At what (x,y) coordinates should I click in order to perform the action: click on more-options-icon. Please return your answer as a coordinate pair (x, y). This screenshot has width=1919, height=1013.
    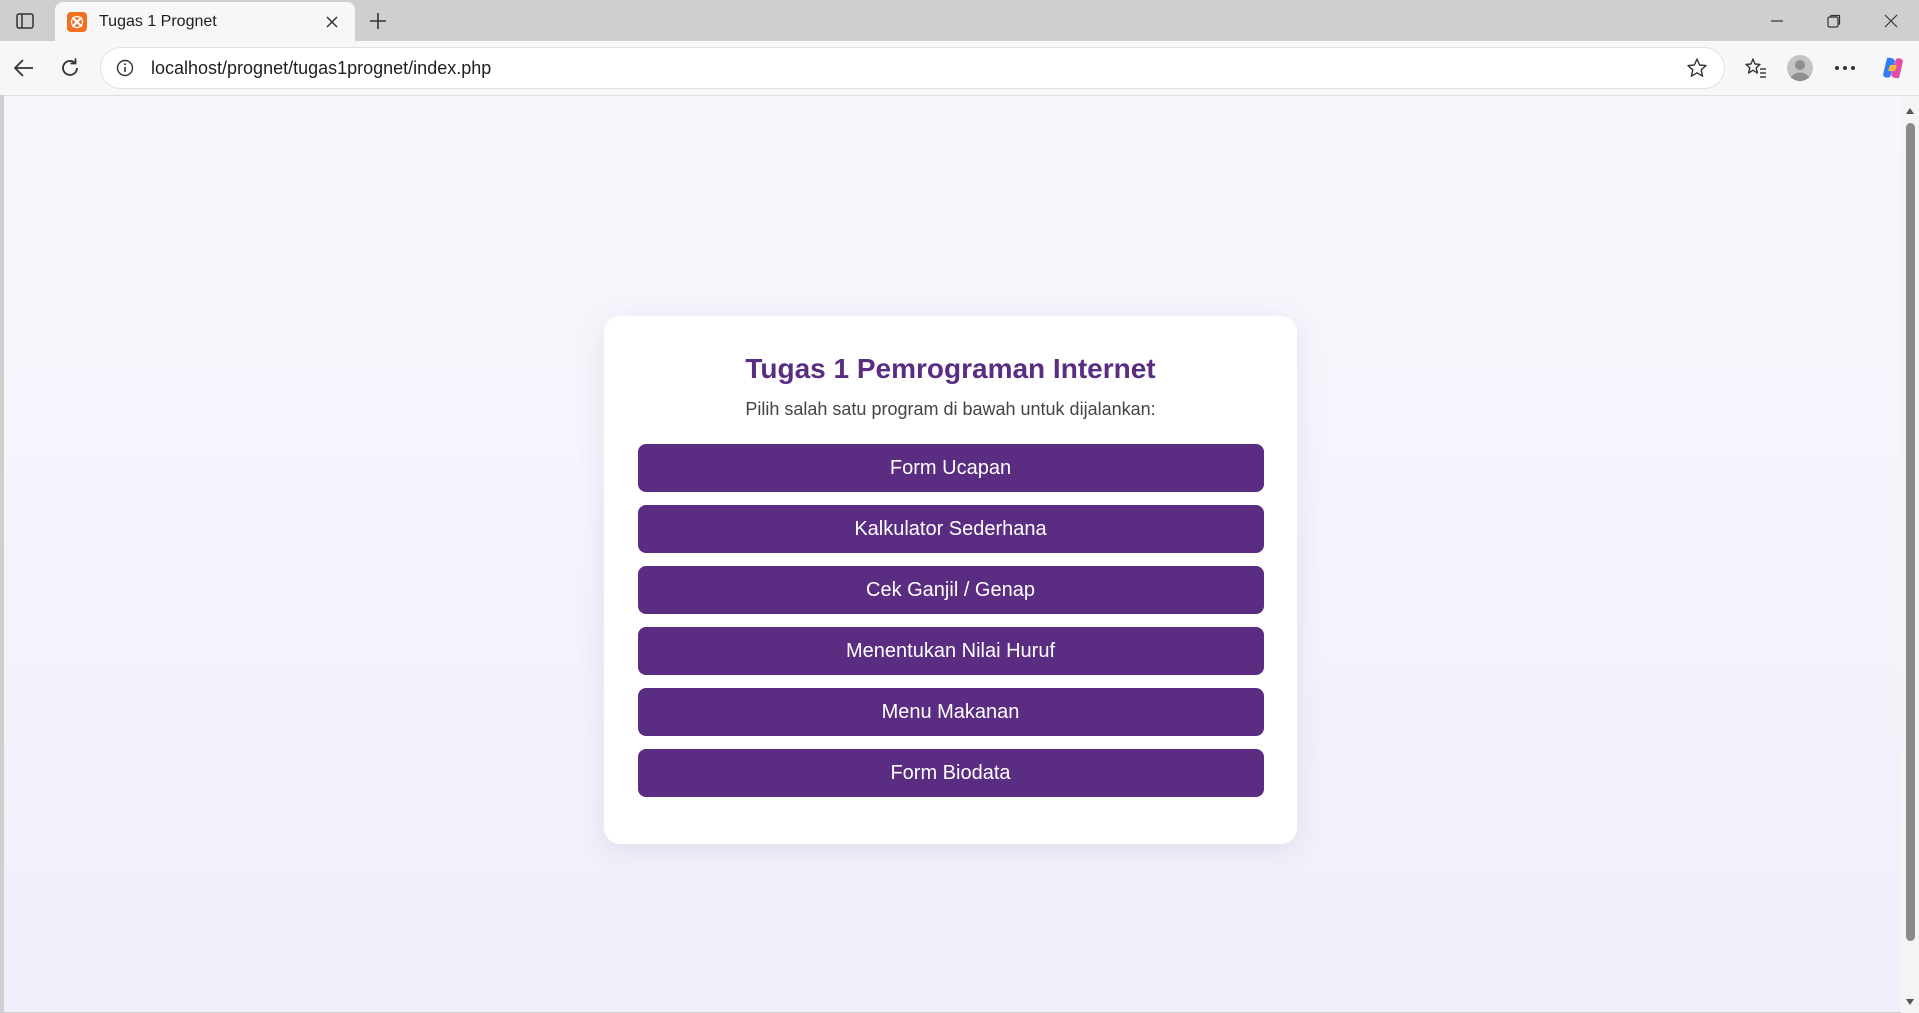
    Looking at the image, I should click on (1845, 68).